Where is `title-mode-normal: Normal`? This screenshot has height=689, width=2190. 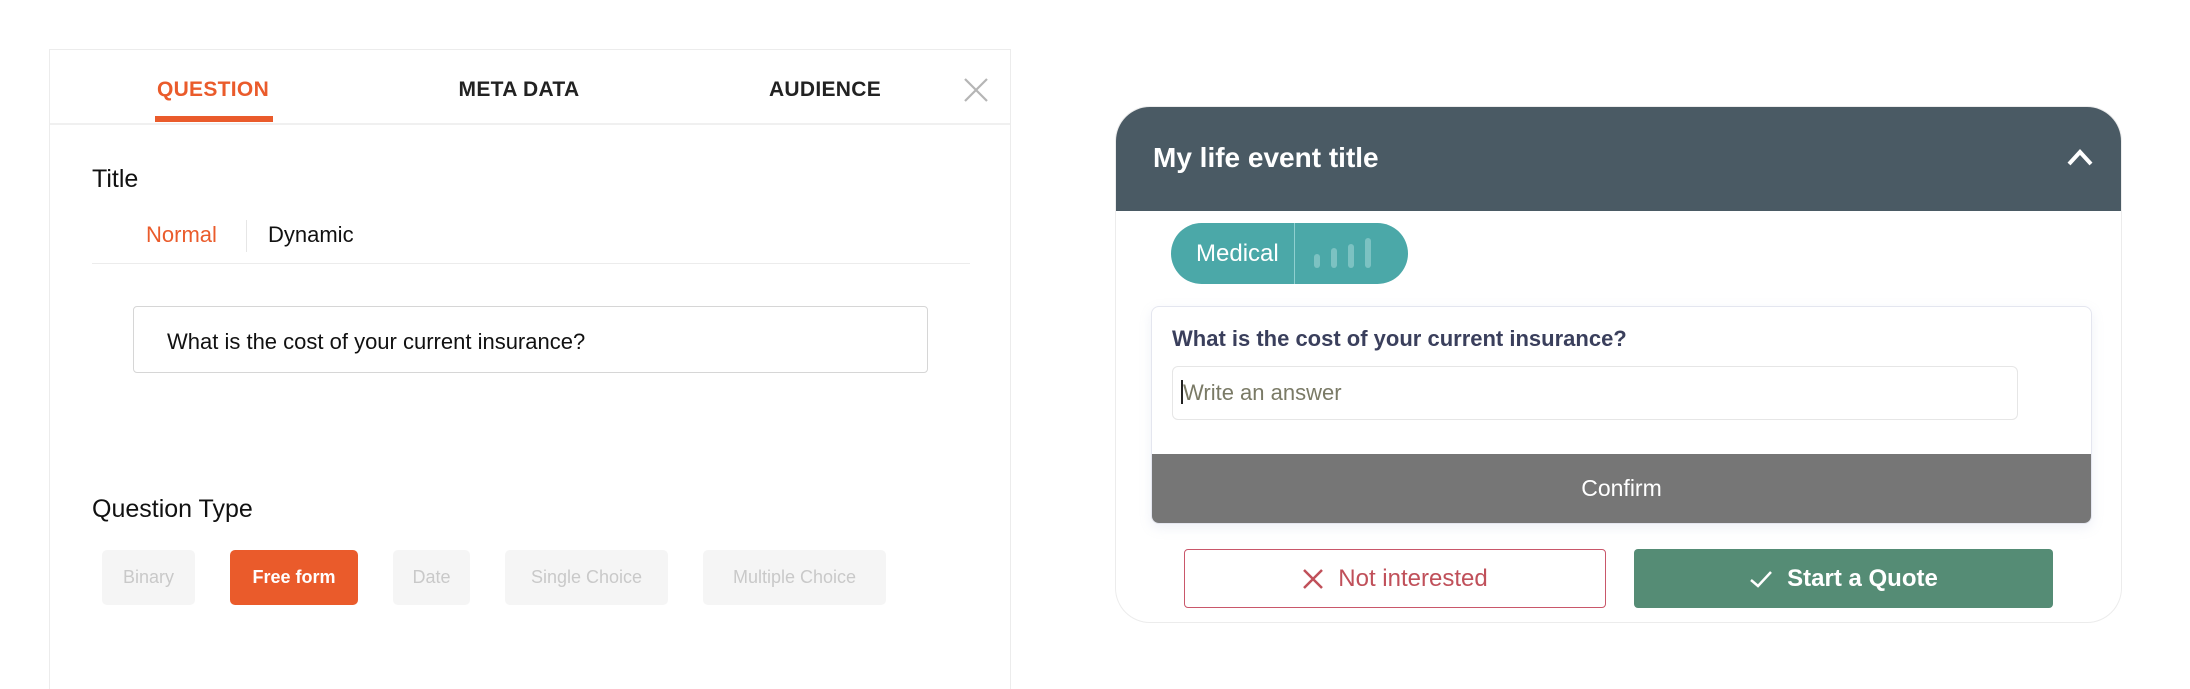 title-mode-normal: Normal is located at coordinates (181, 235).